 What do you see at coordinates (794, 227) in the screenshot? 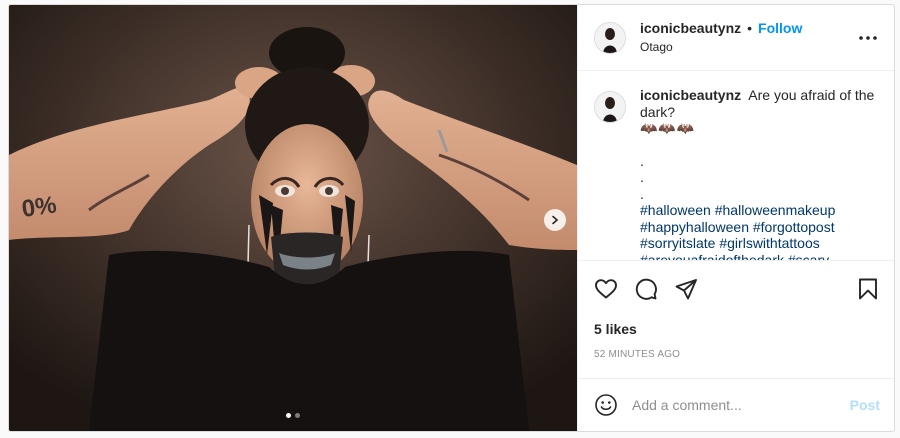
I see `hashtag-link: #forgottopost` at bounding box center [794, 227].